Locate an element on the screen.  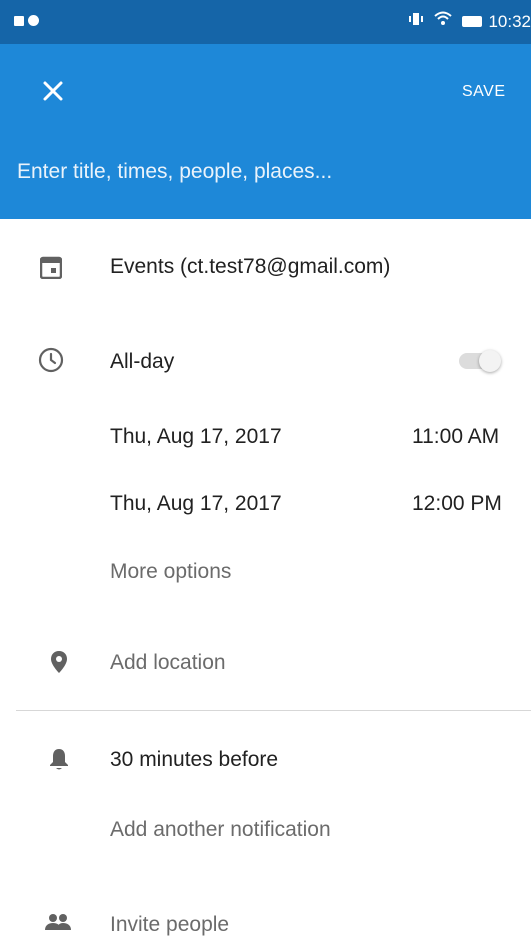
notification-icon is located at coordinates (19, 21).